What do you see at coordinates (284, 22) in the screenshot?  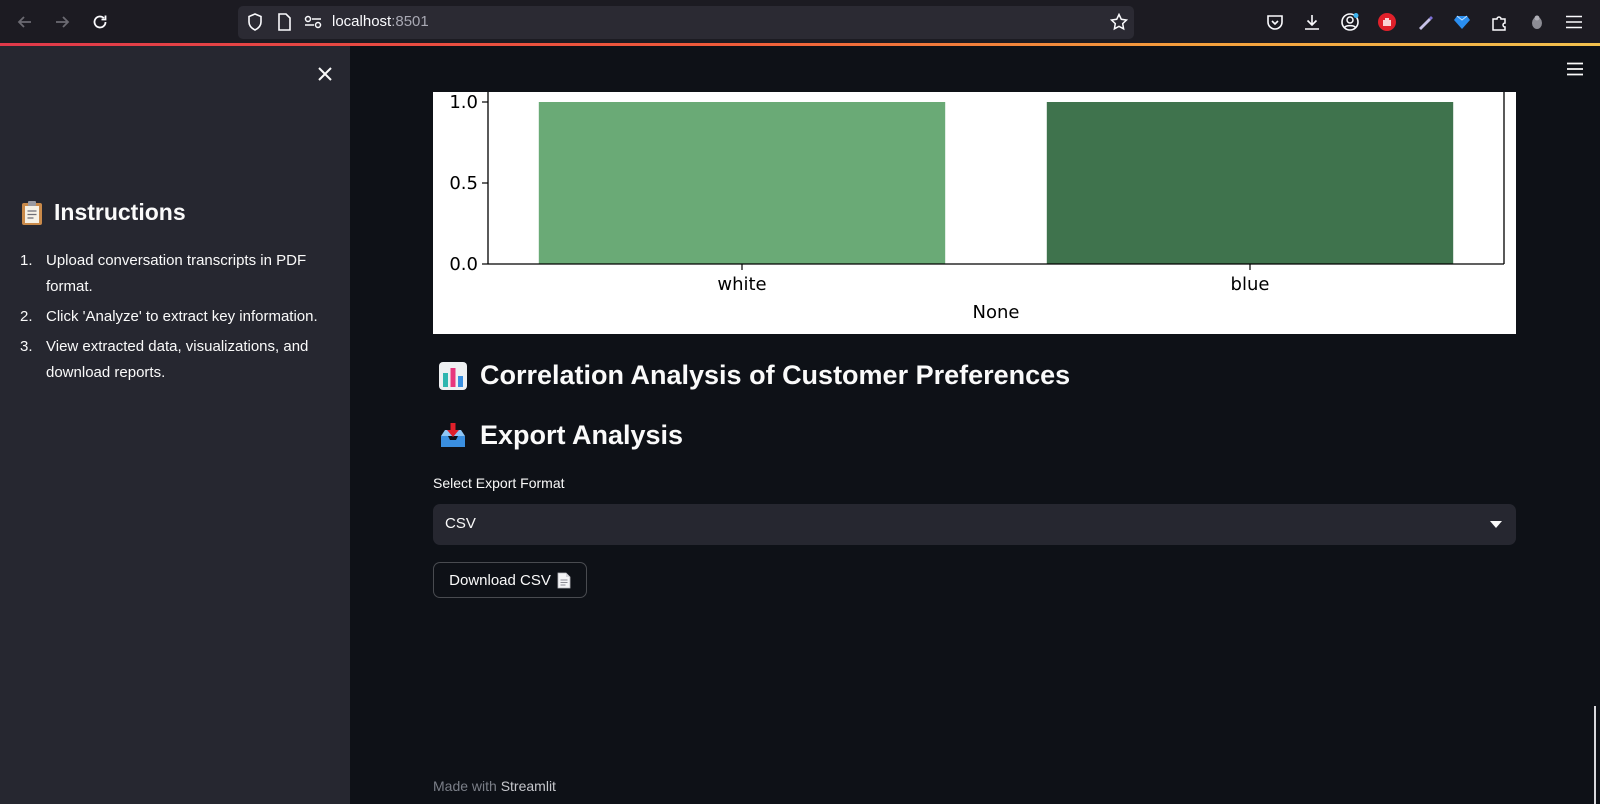 I see `page-info-icon` at bounding box center [284, 22].